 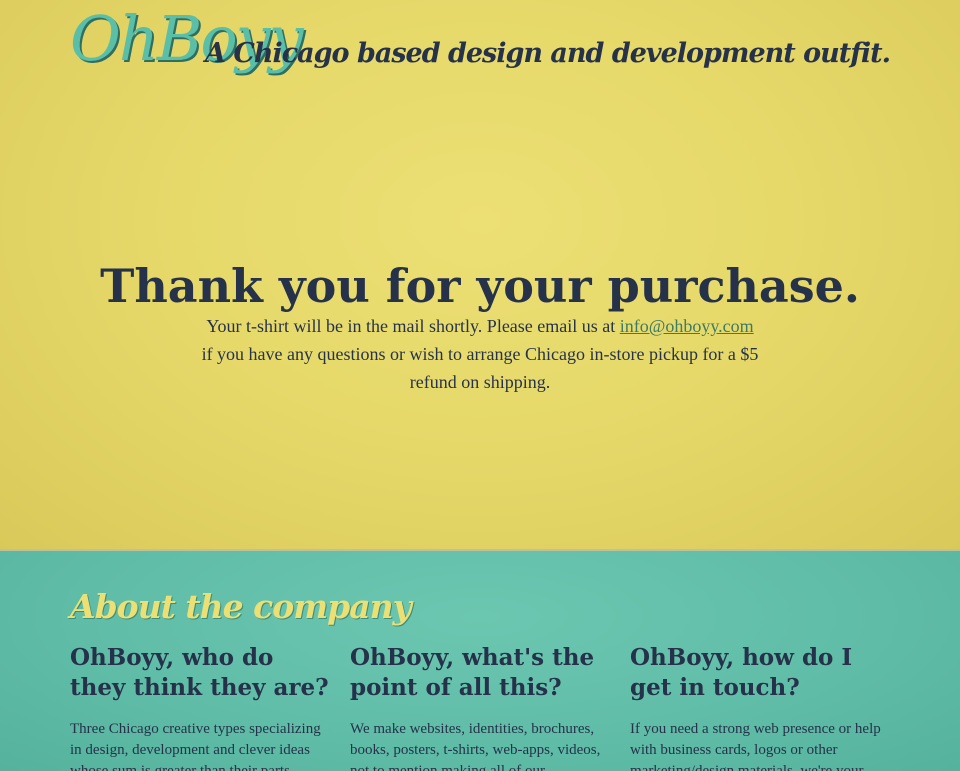 I want to click on email-link: info@ohboyy.com, so click(x=687, y=326).